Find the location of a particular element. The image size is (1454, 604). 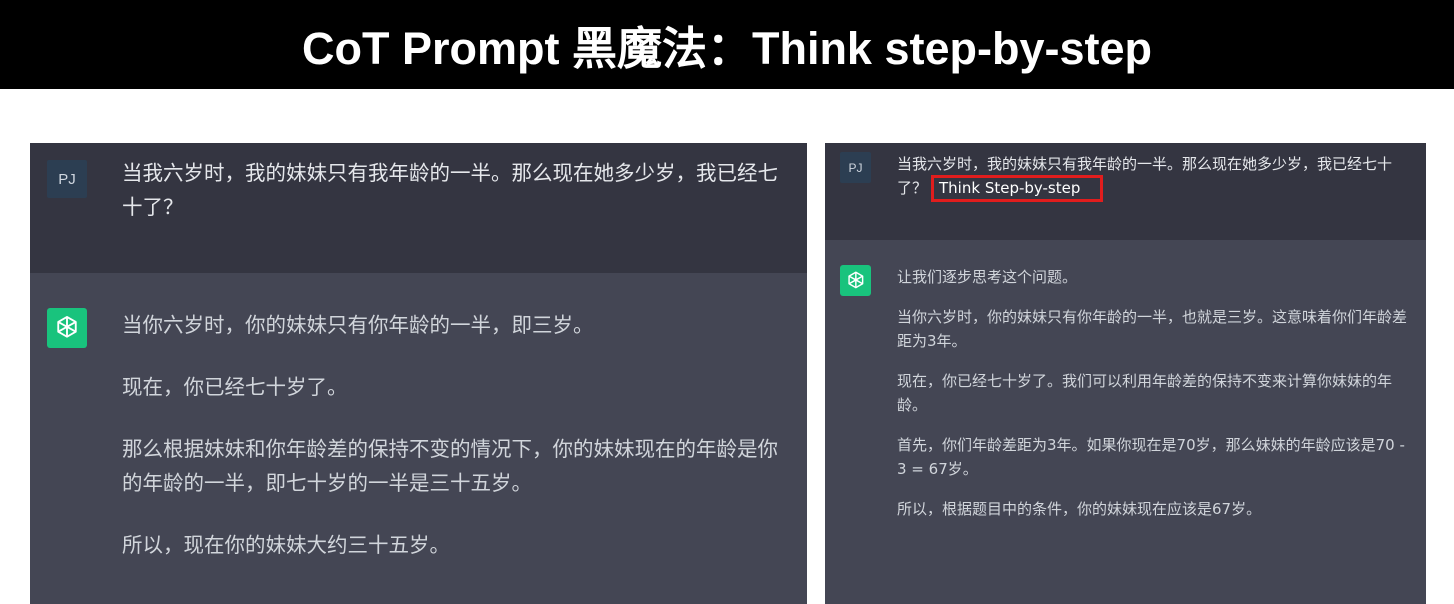

assistant-paragraph: 所以，根据题目中的条件，你的妹妹现在应该是67岁。 is located at coordinates (1079, 509).